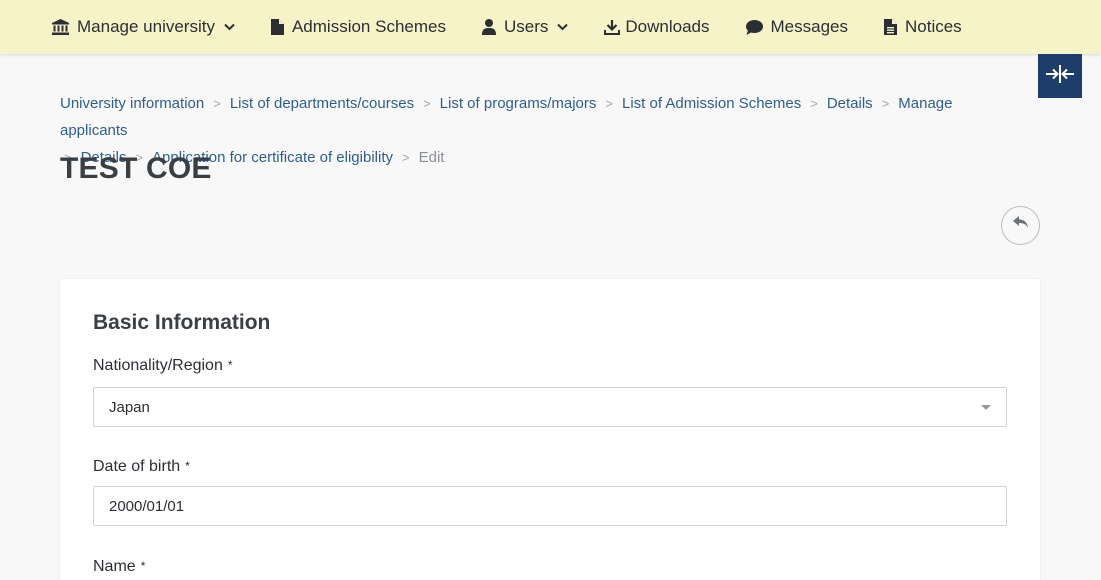 The height and width of the screenshot is (580, 1101). I want to click on name-label: Name *, so click(119, 567).